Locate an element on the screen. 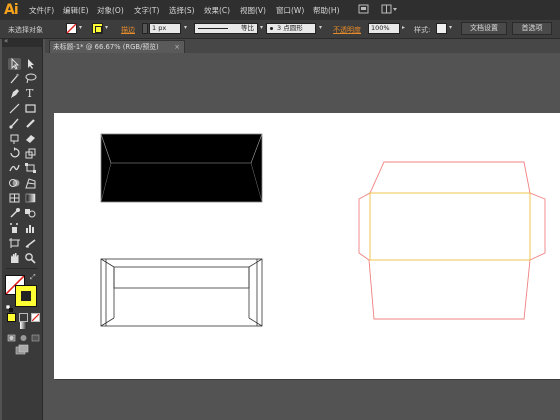 The height and width of the screenshot is (420, 560). menu-view: 视图(V) is located at coordinates (253, 10).